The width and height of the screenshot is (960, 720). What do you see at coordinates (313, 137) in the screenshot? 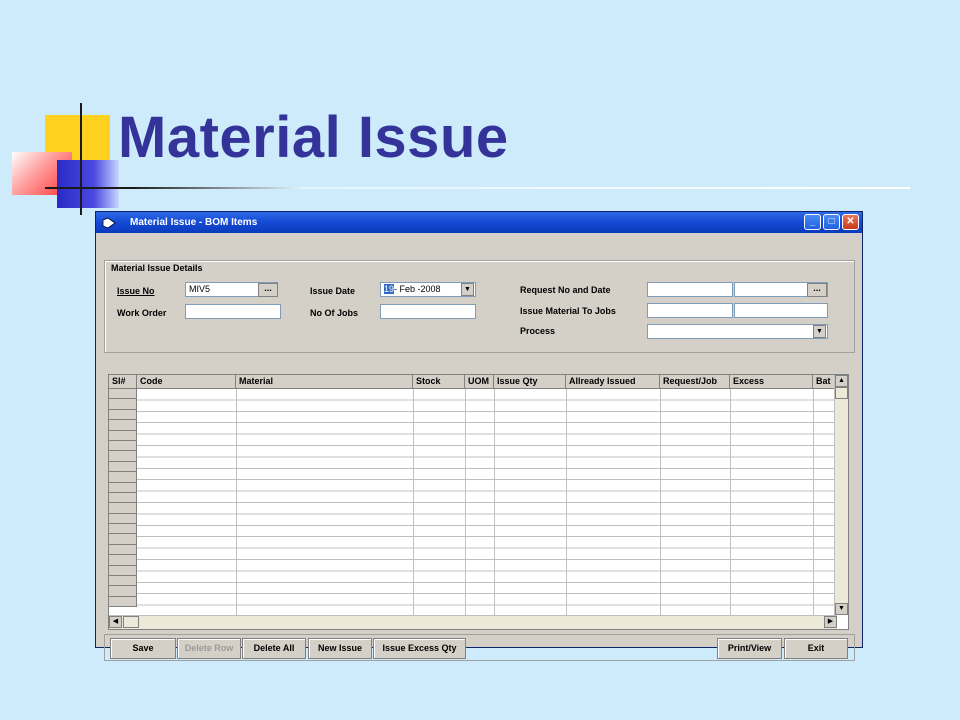
I see `slide-title: Material Issue` at bounding box center [313, 137].